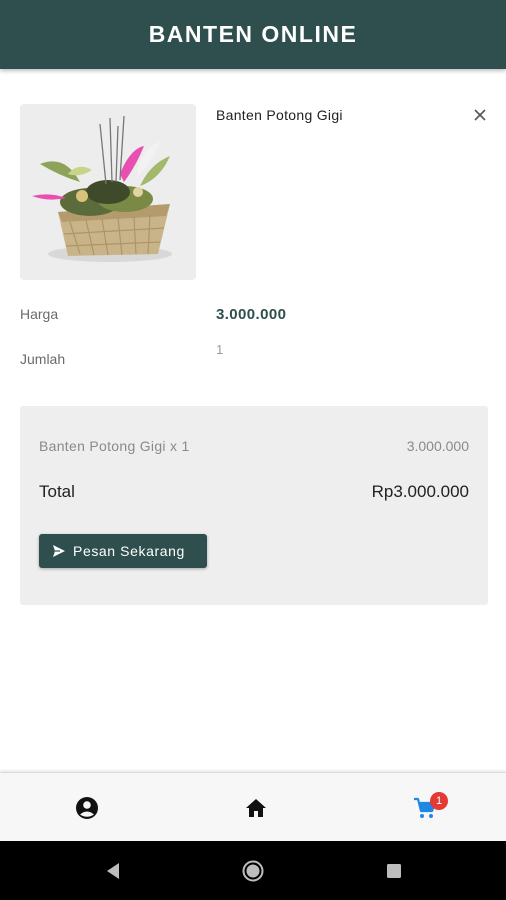 The image size is (506, 900). What do you see at coordinates (420, 491) in the screenshot?
I see `total-value: Rp3.000.000` at bounding box center [420, 491].